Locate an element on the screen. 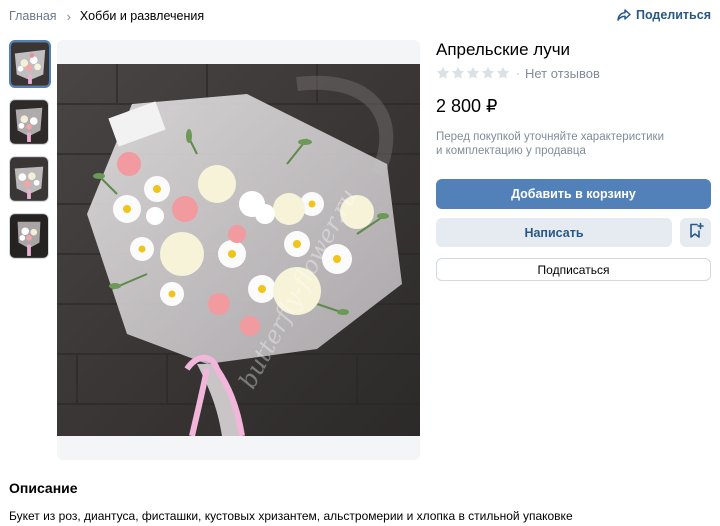 The height and width of the screenshot is (526, 720). bookmark-button is located at coordinates (695, 232).